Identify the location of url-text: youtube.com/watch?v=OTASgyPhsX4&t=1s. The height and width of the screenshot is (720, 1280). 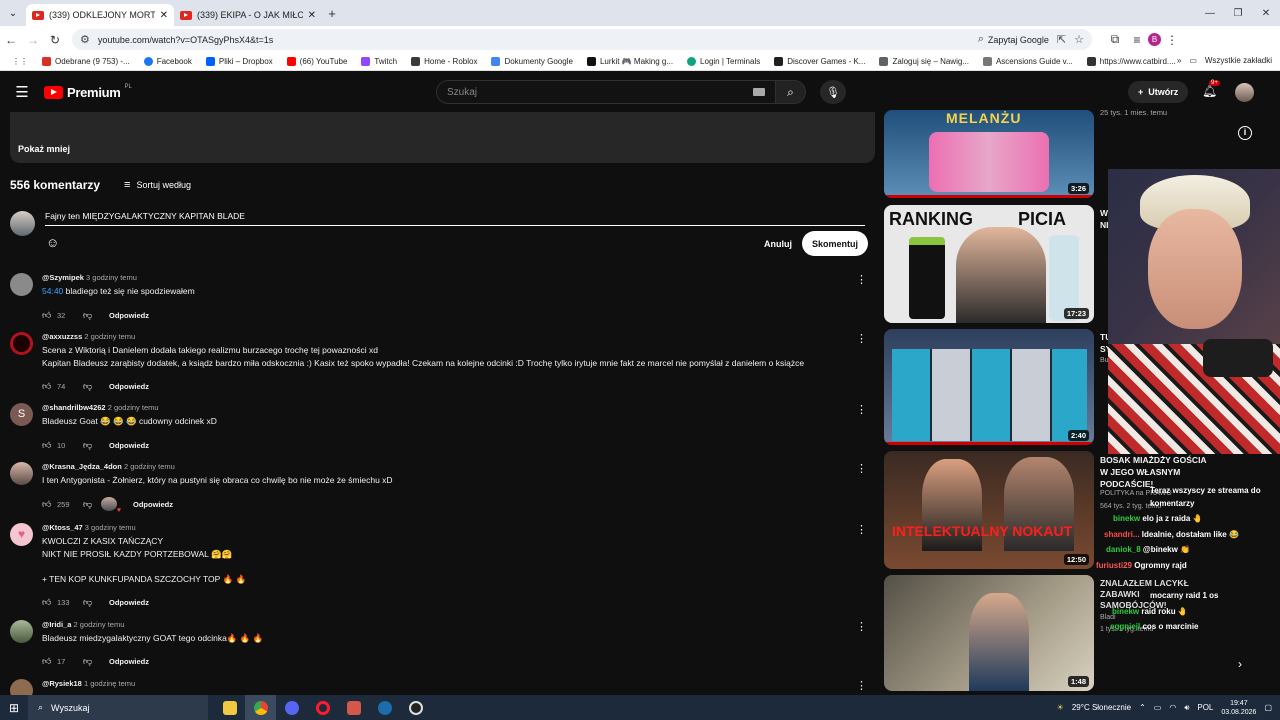
(534, 40).